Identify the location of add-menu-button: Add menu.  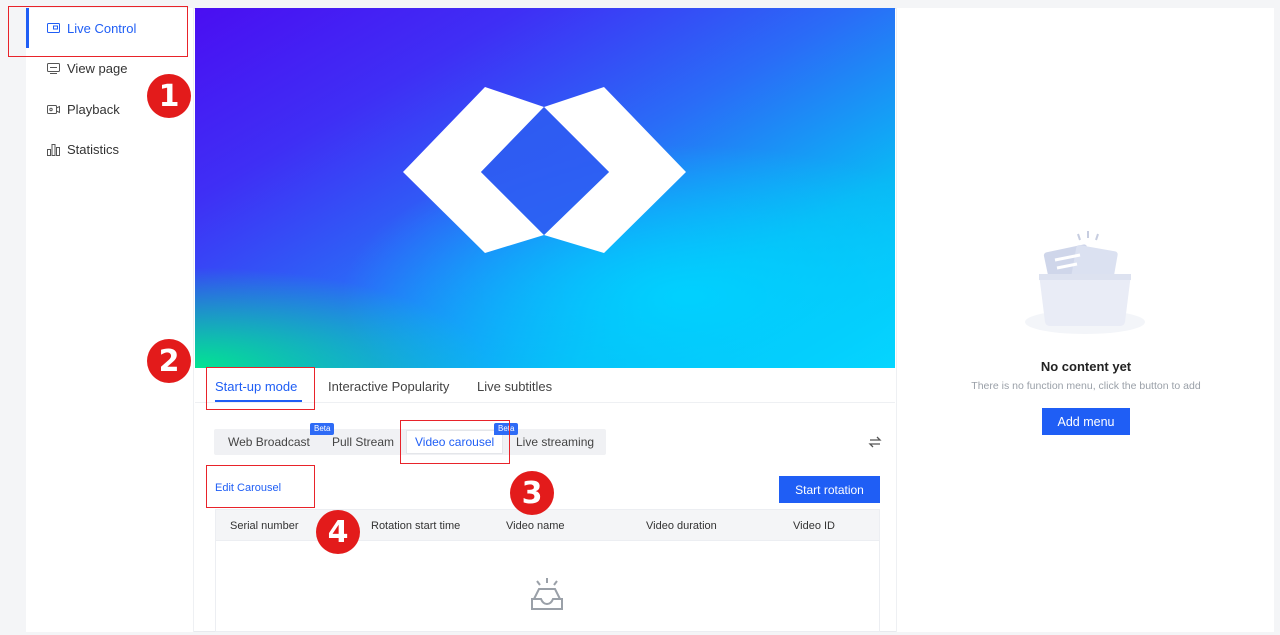
(1086, 421).